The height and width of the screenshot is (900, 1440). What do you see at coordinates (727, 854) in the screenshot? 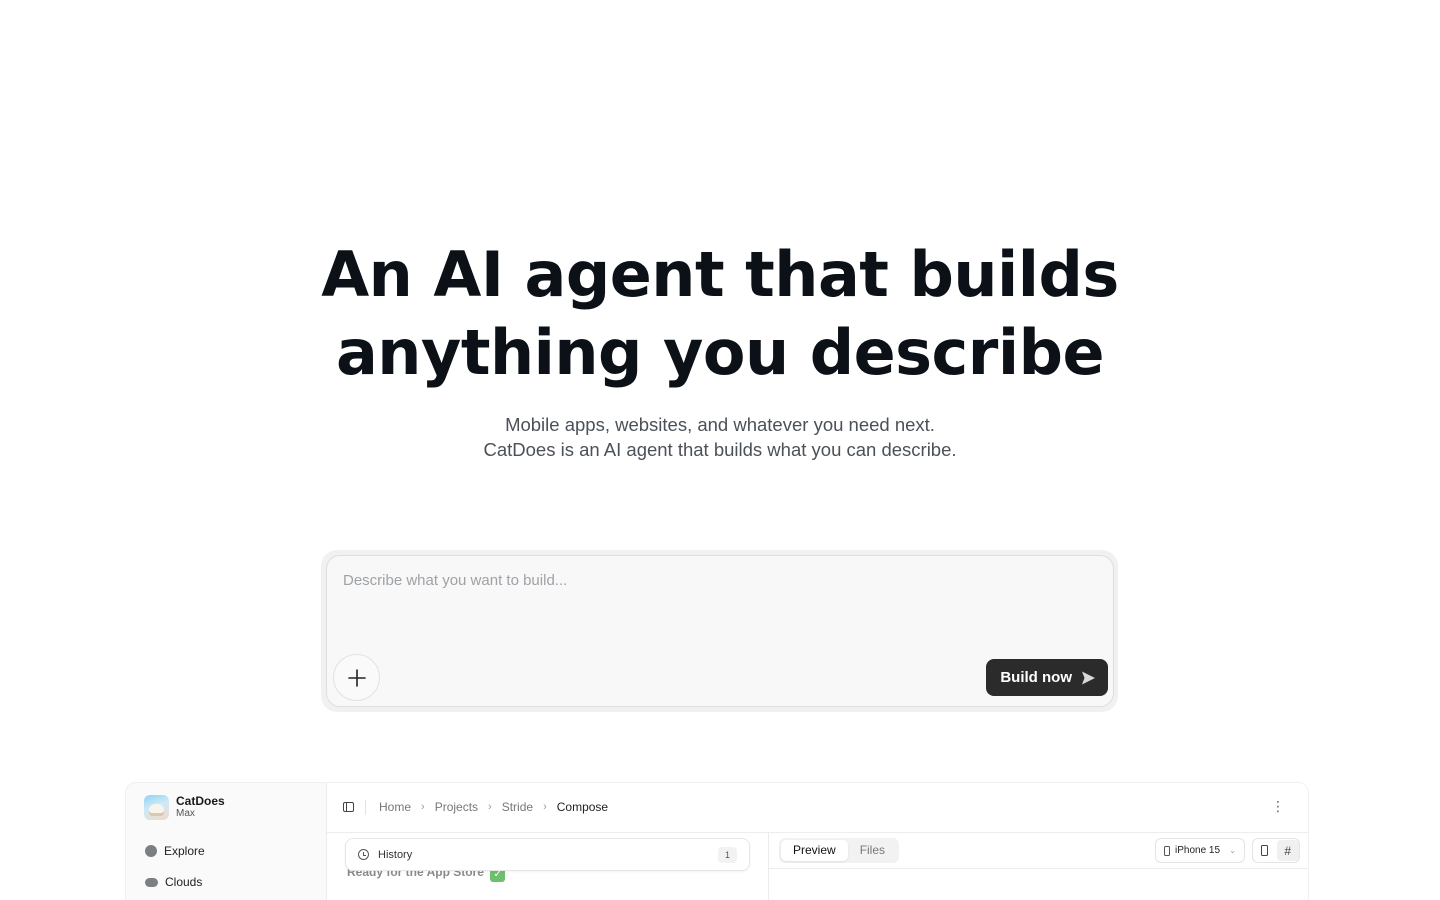
I see `history-count-badge: 1` at bounding box center [727, 854].